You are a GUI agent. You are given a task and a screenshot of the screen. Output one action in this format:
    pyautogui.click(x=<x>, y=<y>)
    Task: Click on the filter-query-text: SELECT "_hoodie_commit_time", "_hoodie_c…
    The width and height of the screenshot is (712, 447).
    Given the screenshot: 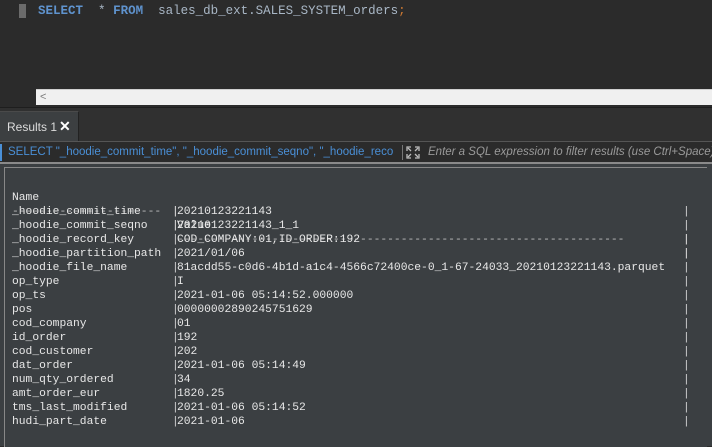 What is the action you would take?
    pyautogui.click(x=200, y=152)
    